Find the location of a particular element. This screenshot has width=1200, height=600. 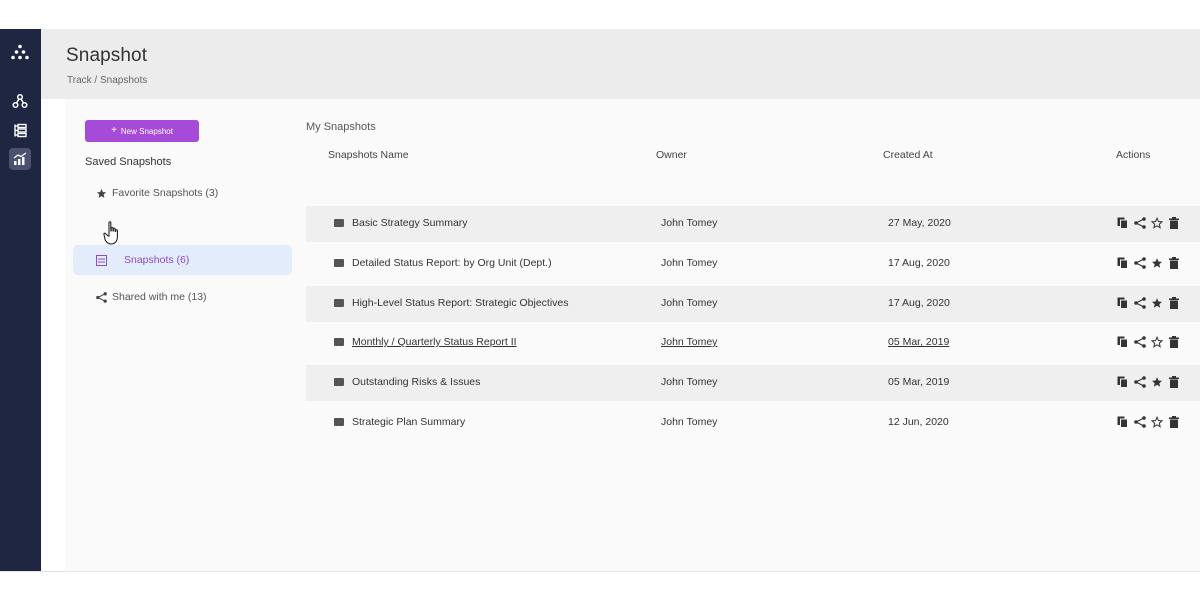

snapshot-icon is located at coordinates (101, 260).